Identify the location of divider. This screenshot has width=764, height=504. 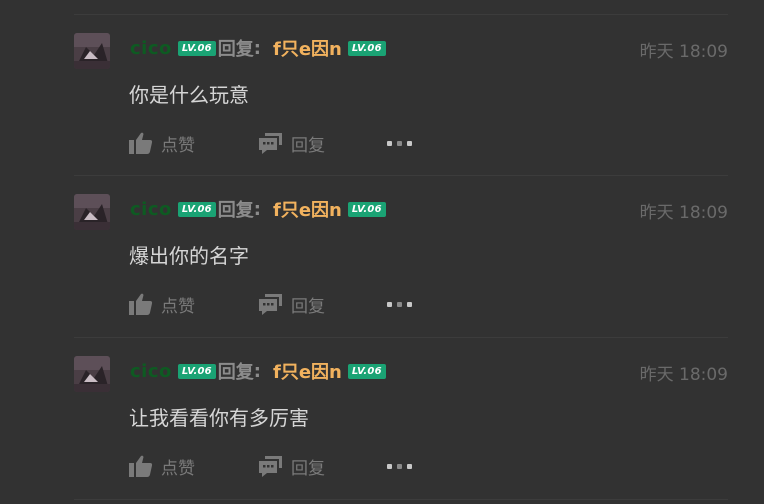
(401, 499).